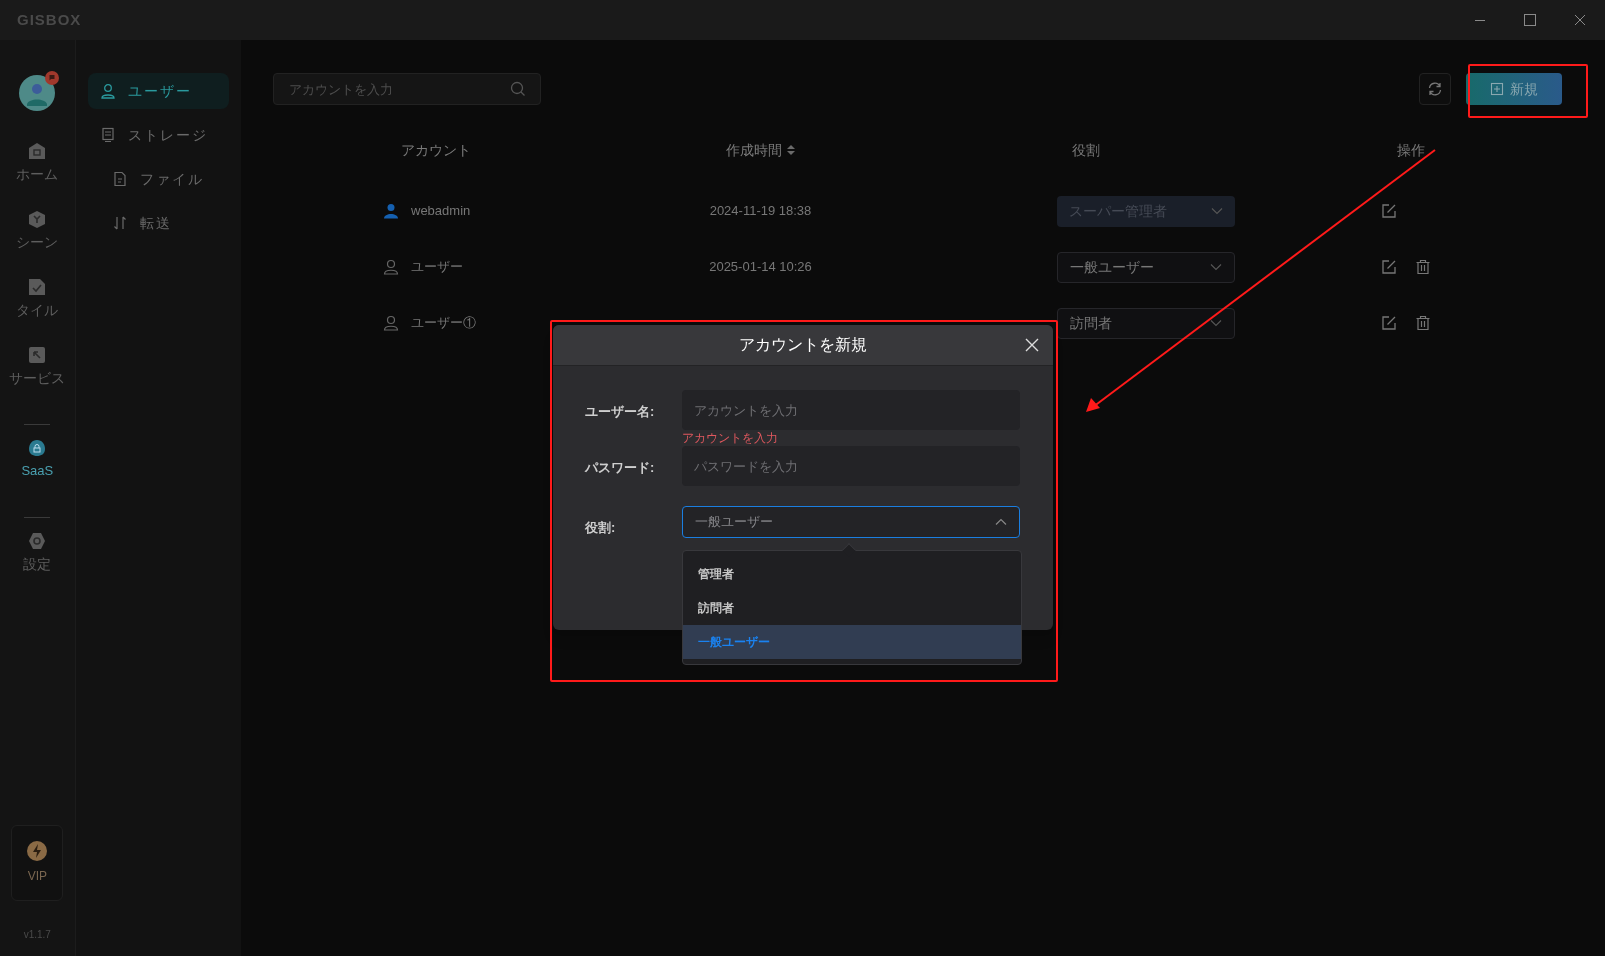 This screenshot has width=1605, height=956. What do you see at coordinates (1410, 150) in the screenshot?
I see `column-header: 操作` at bounding box center [1410, 150].